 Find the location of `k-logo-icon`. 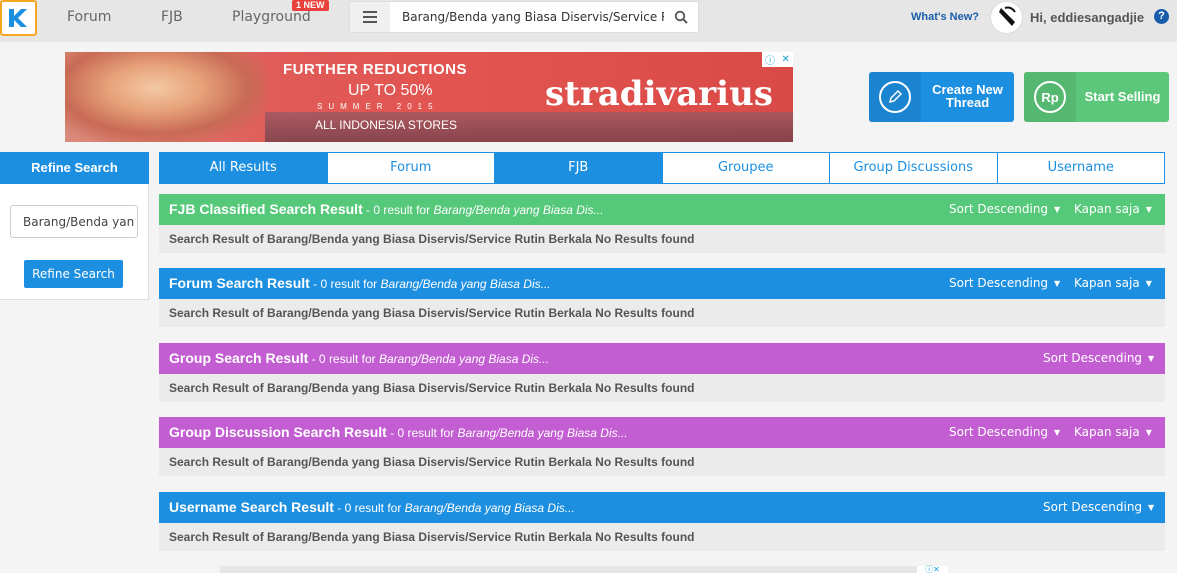

k-logo-icon is located at coordinates (17, 18).